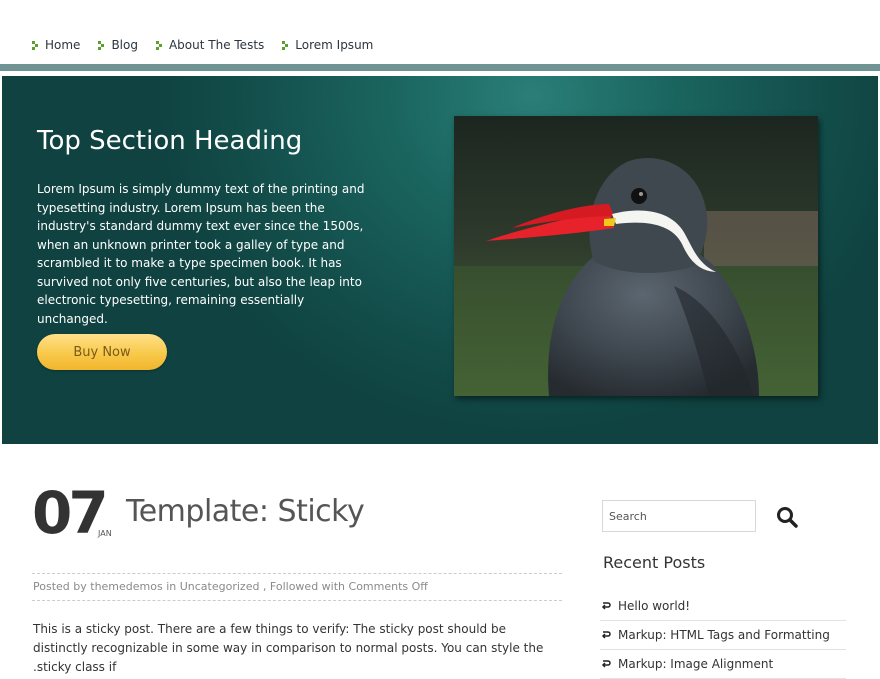 This screenshot has width=880, height=679. I want to click on recent-posts-heading: Recent Posts, so click(654, 562).